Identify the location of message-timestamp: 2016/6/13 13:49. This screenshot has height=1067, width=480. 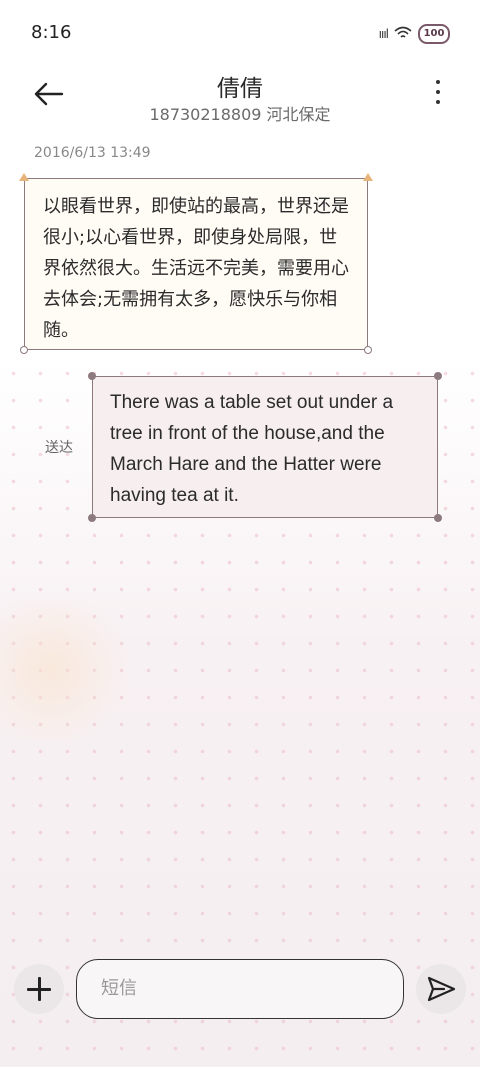
(92, 153).